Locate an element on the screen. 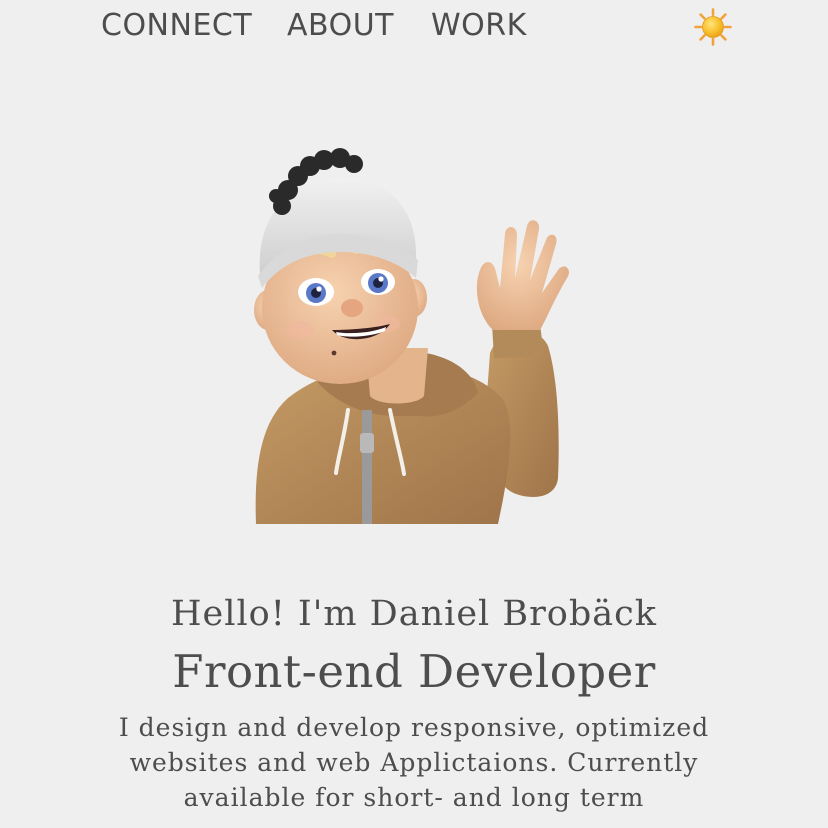 This screenshot has width=828, height=828. sun-icon is located at coordinates (713, 27).